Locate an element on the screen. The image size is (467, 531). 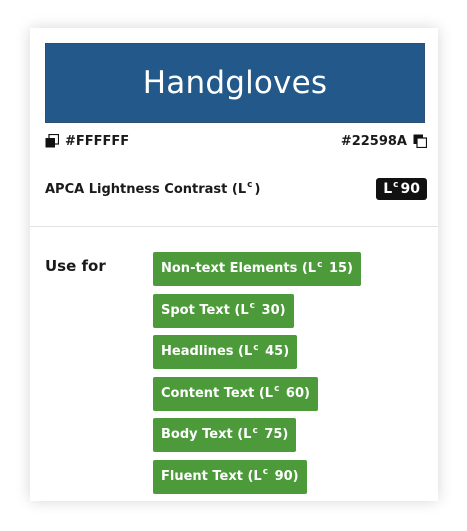
tag-suffix: 75) is located at coordinates (274, 434).